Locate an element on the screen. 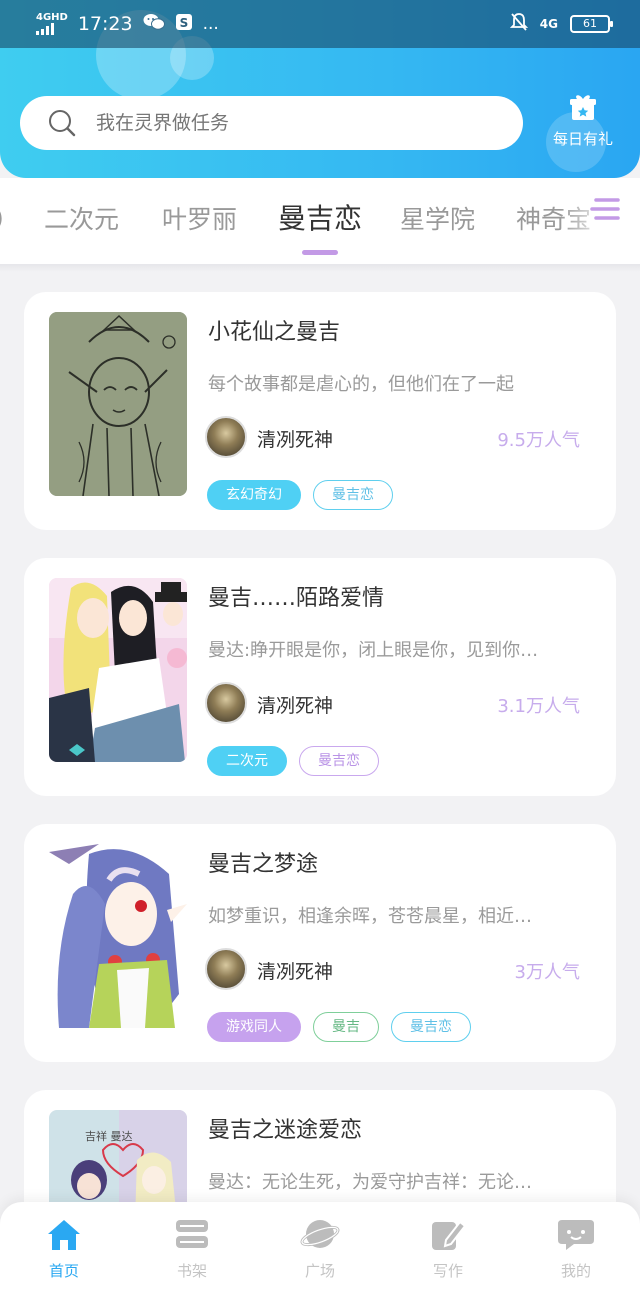 The height and width of the screenshot is (1298, 640). mute-bell-icon is located at coordinates (518, 24).